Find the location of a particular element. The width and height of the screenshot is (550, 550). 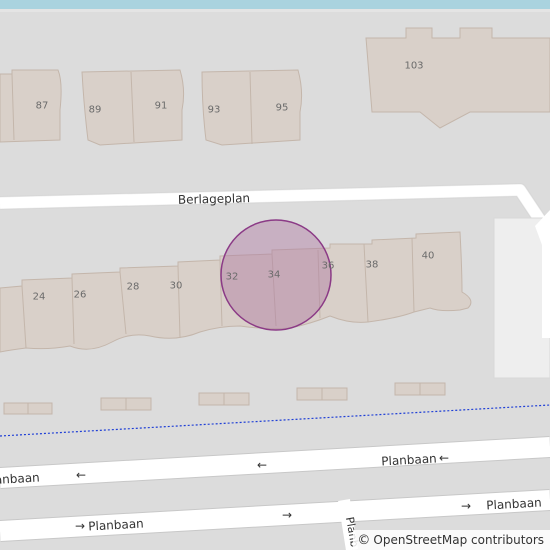

land-edge is located at coordinates (275, 10).